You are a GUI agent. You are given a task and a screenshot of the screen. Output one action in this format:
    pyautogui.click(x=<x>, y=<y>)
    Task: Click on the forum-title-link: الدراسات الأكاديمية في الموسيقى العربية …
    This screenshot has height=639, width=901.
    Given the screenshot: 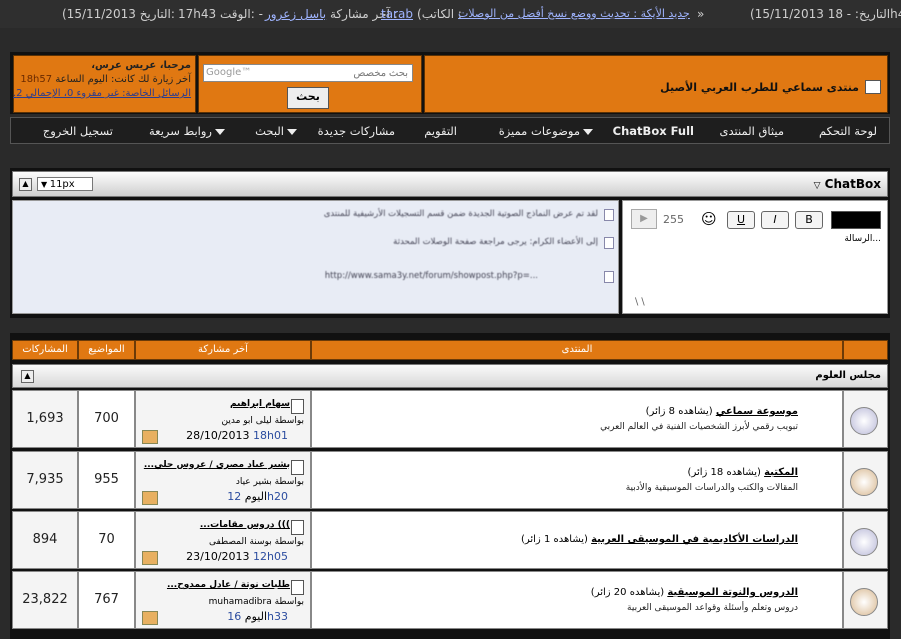 What is the action you would take?
    pyautogui.click(x=659, y=539)
    